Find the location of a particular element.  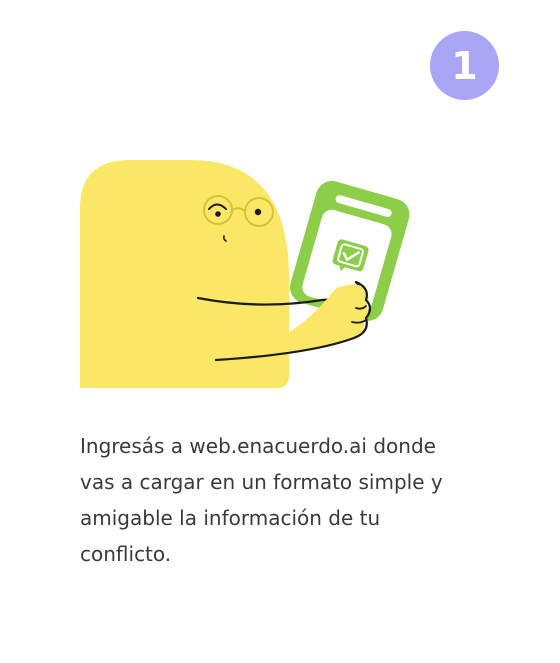

character-body is located at coordinates (185, 274).